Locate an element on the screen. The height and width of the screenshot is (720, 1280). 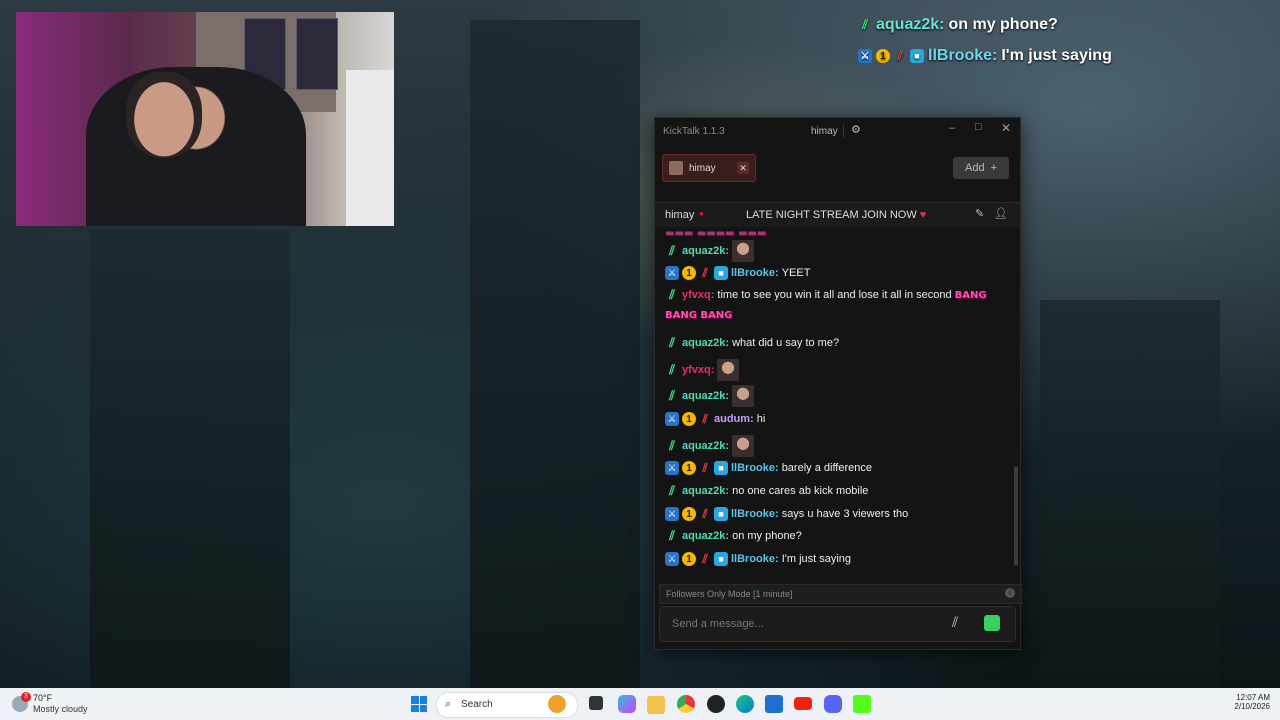
list-item: ⚔ 1 ⫽ audum: hi is located at coordinates (715, 419).